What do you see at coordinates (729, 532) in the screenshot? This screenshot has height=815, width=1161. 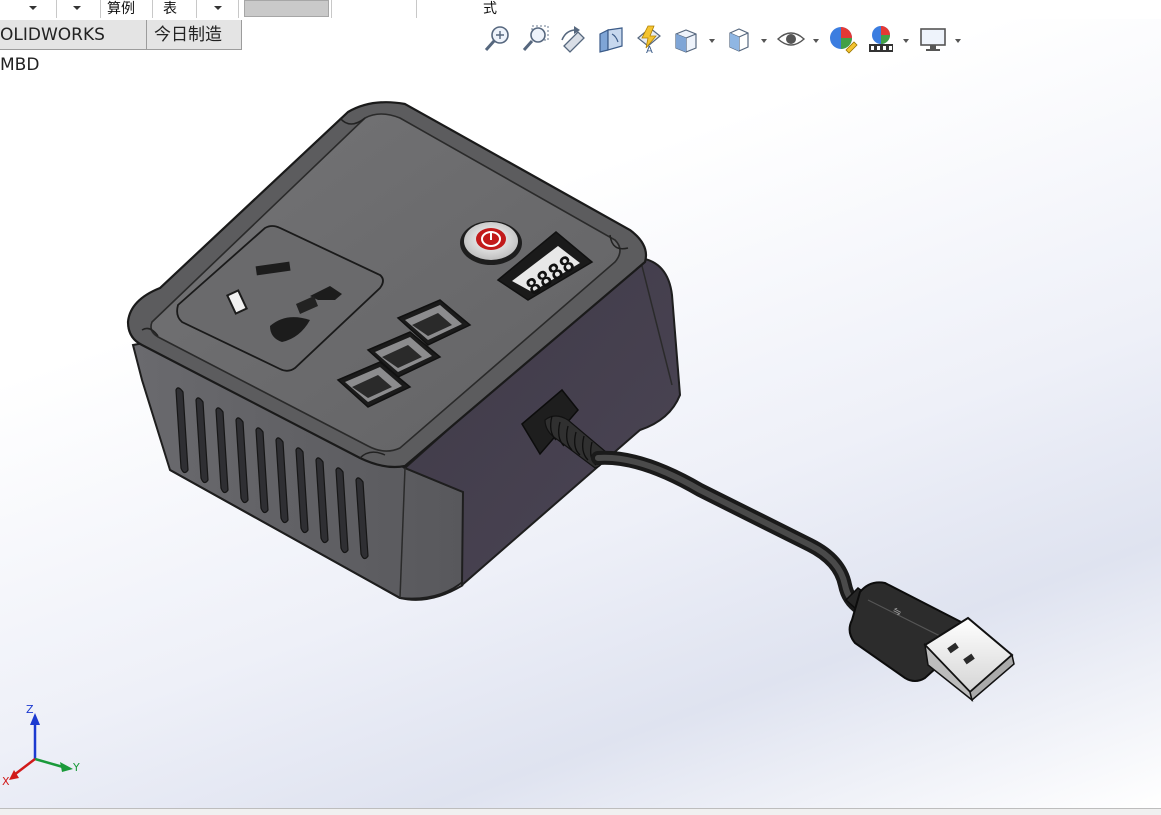 I see `usb-cable` at bounding box center [729, 532].